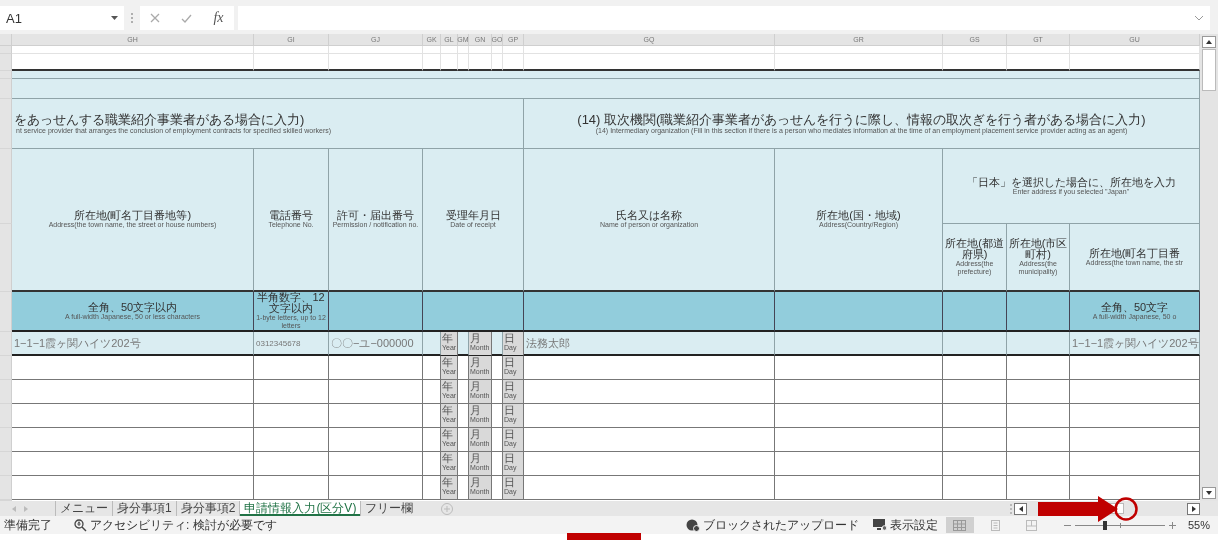  What do you see at coordinates (6, 40) in the screenshot?
I see `select-all-corner` at bounding box center [6, 40].